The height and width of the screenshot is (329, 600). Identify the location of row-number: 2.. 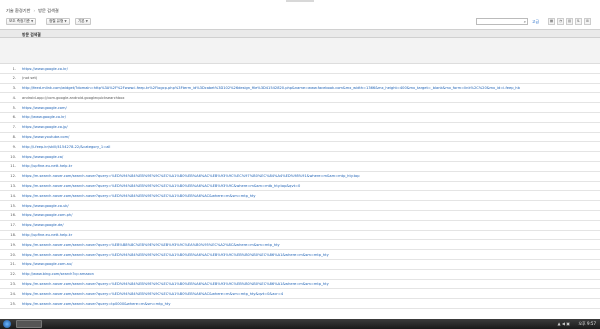
(14, 78).